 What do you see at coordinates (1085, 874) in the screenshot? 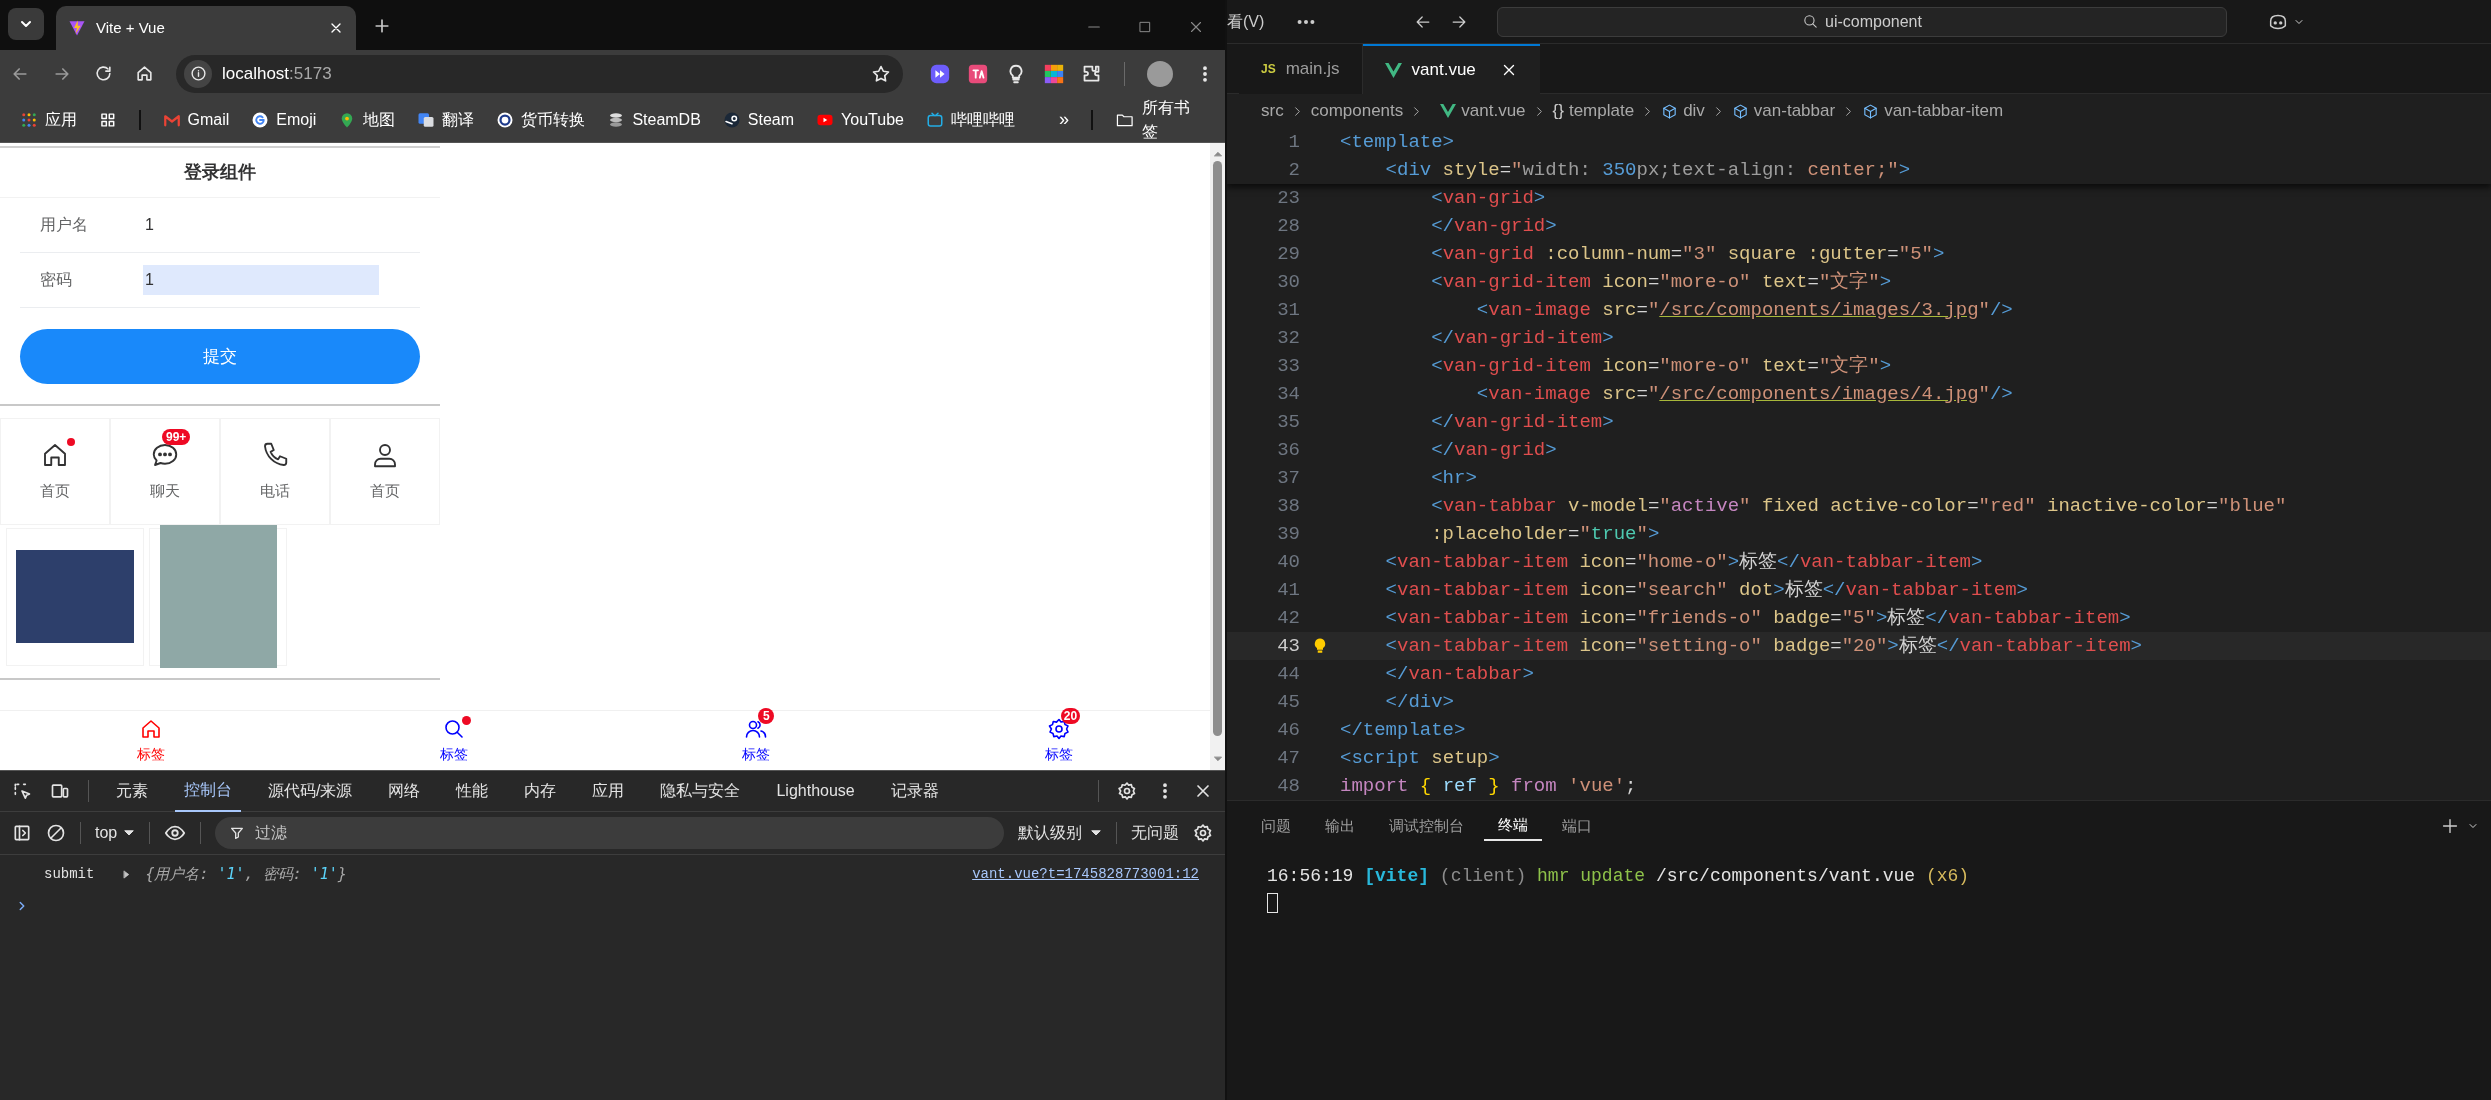
I see `source-link: vant.vue?t=1745828773001:12` at bounding box center [1085, 874].